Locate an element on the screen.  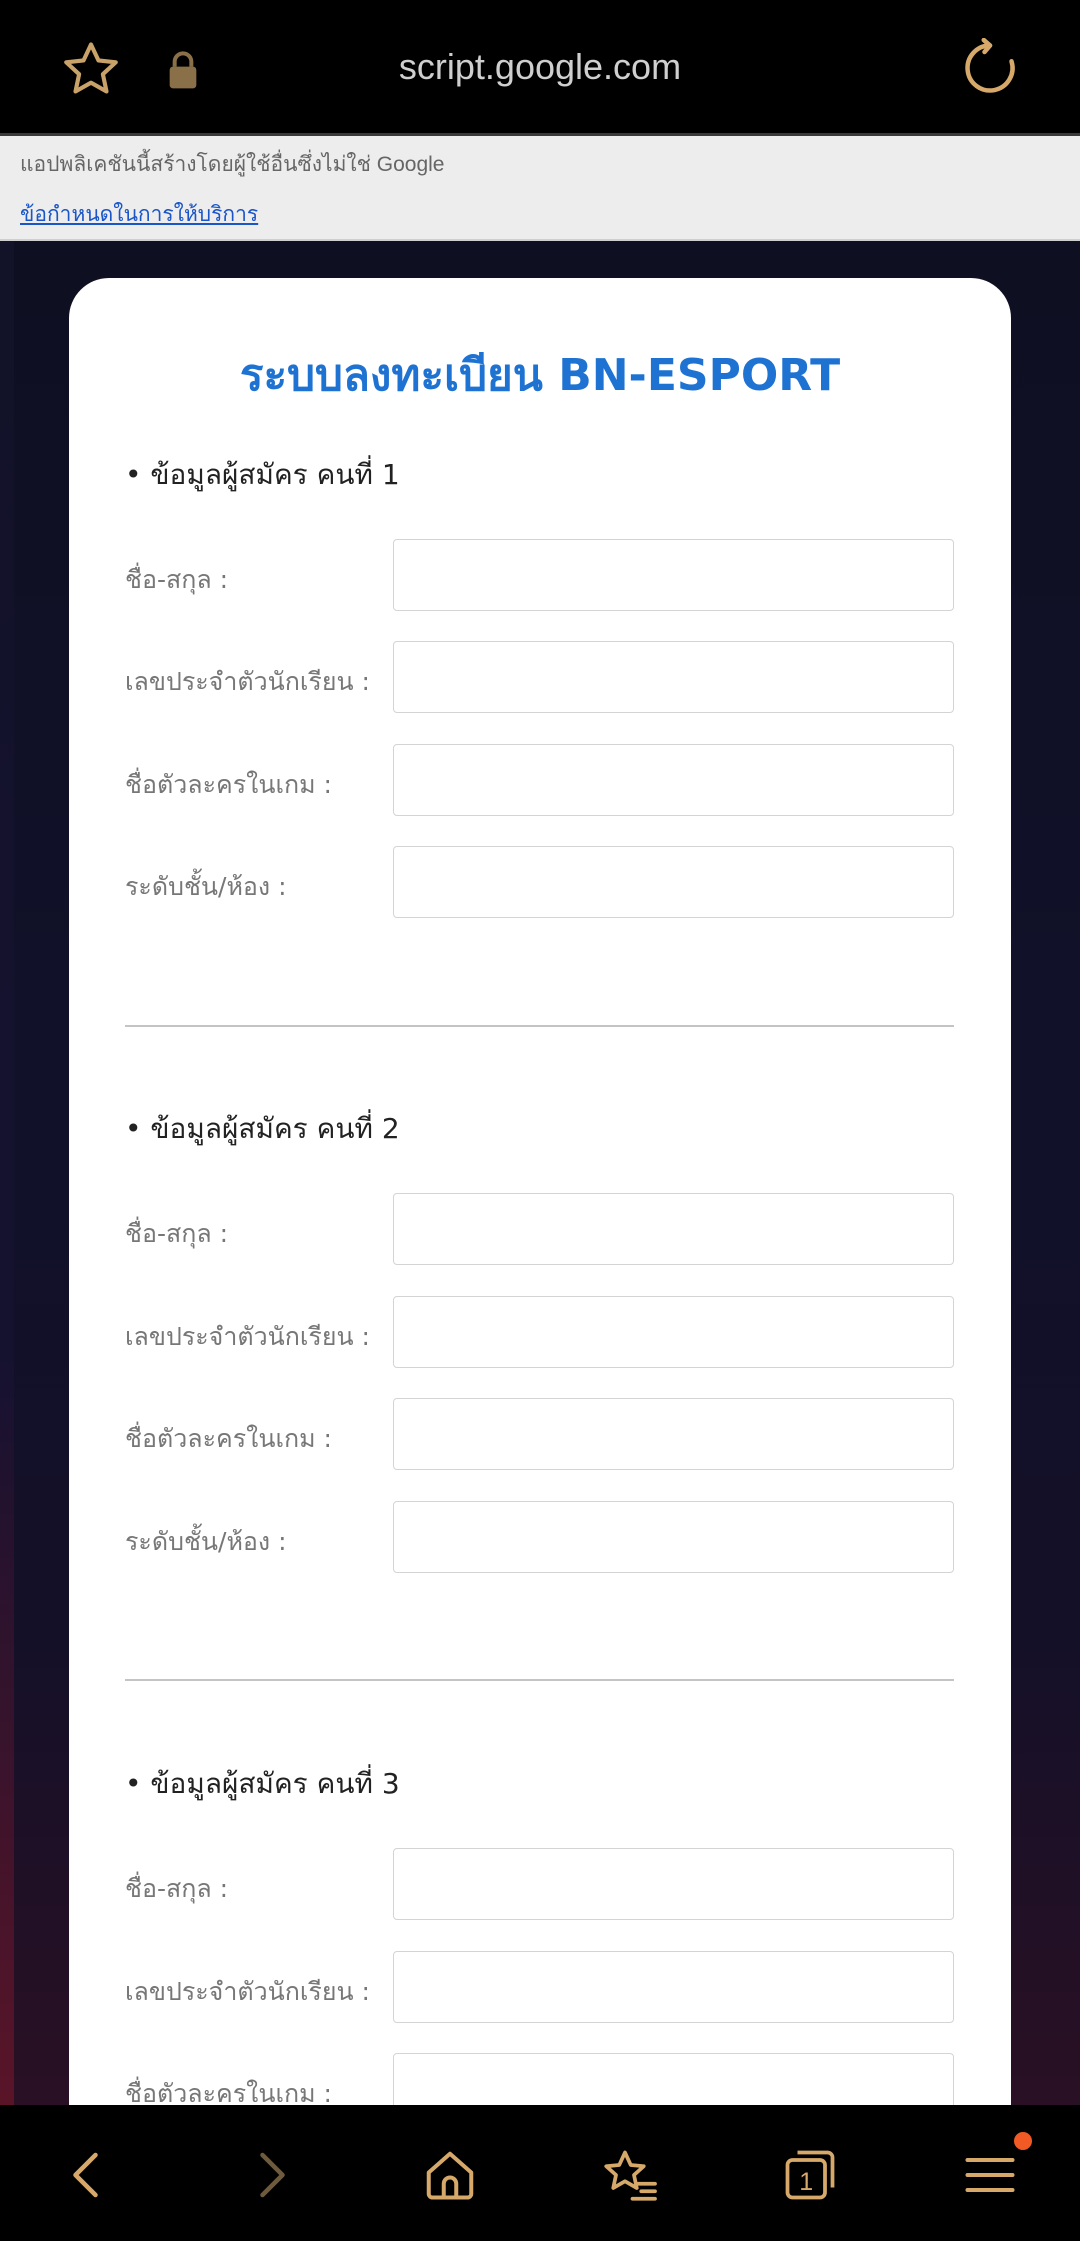
applicant-3-fullname-label: ชื่อ-สกุล : is located at coordinates (177, 1888).